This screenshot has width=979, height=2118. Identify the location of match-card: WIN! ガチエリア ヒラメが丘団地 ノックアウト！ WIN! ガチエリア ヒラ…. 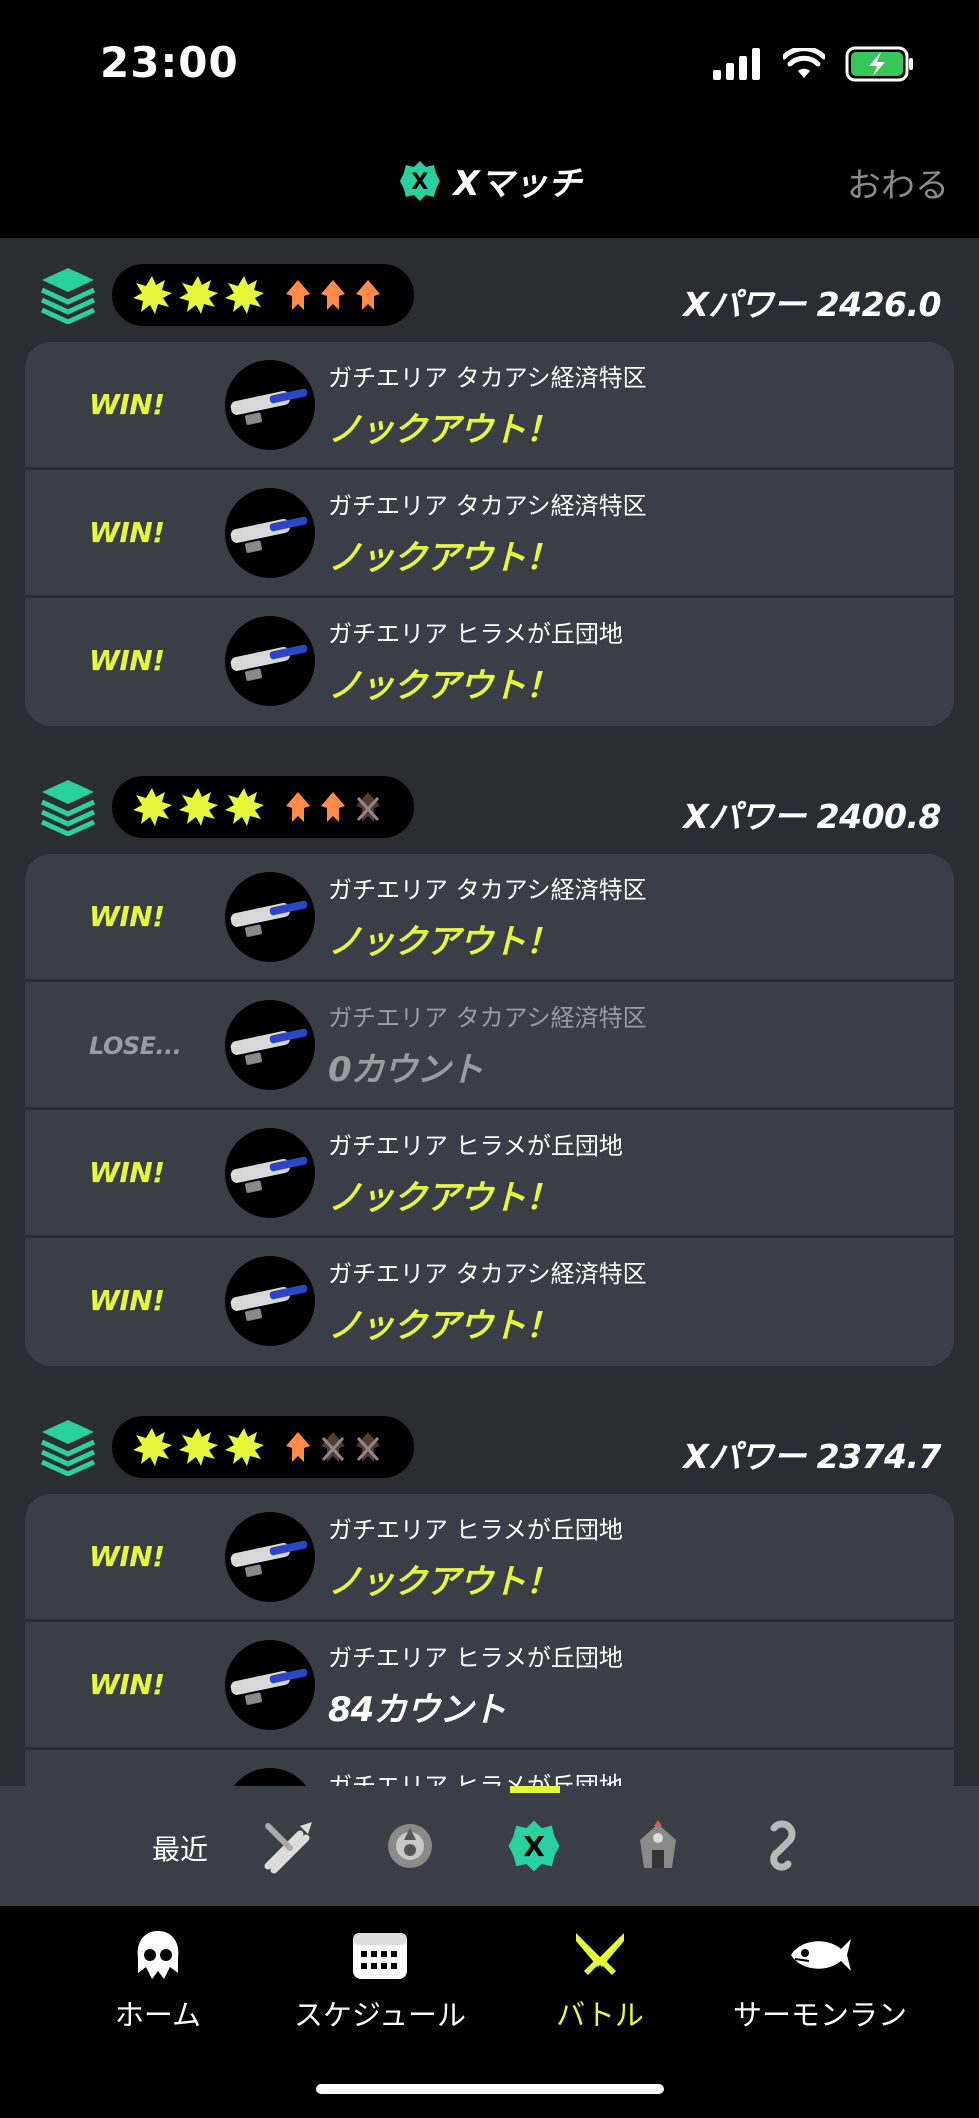
(489, 1640).